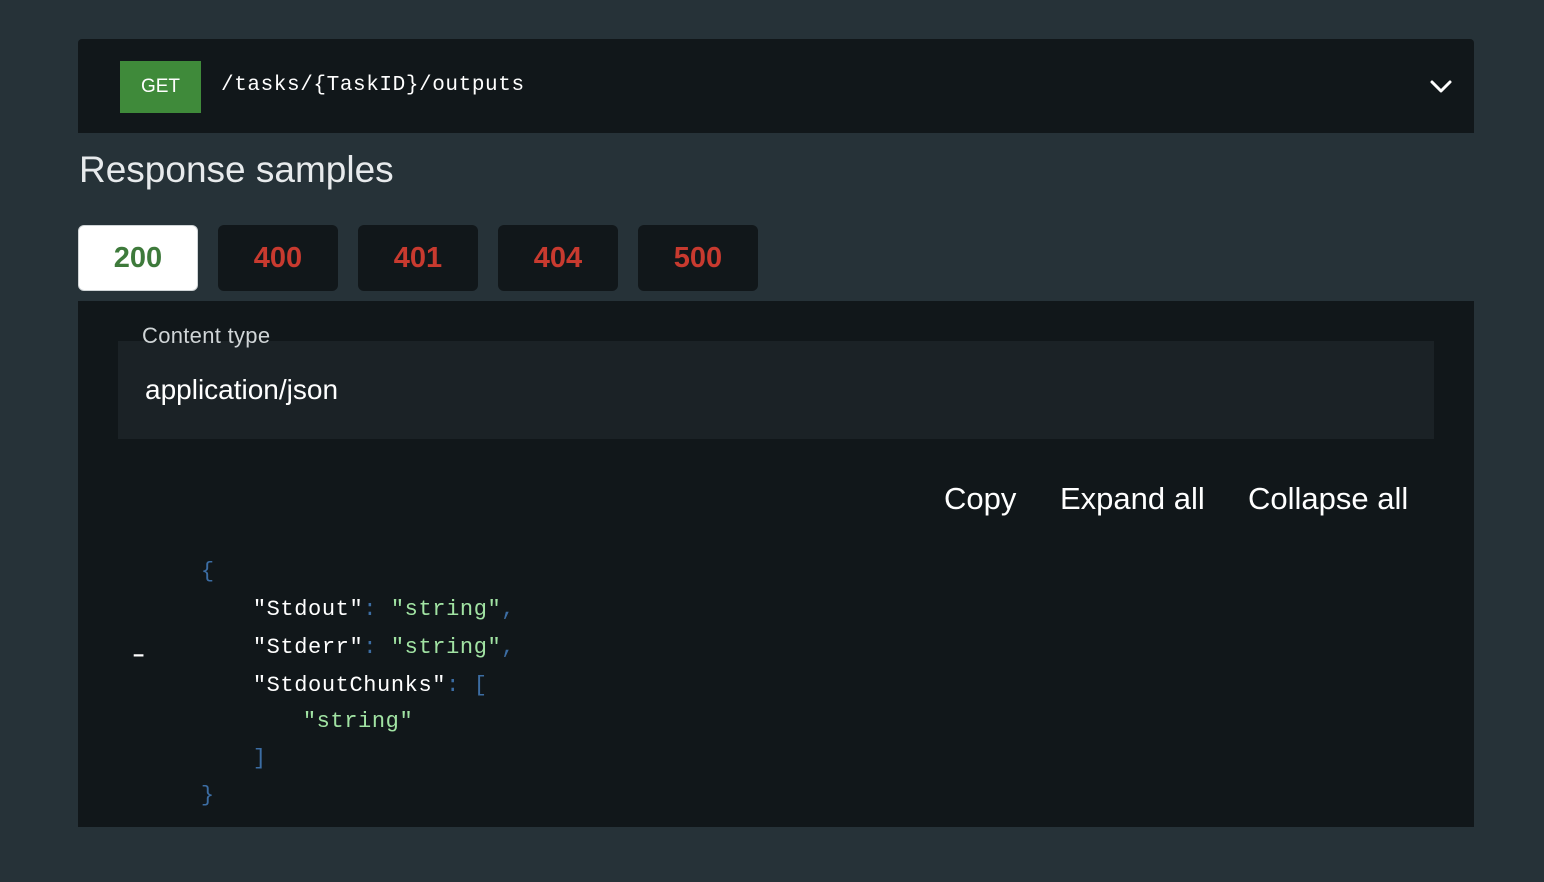  What do you see at coordinates (776, 390) in the screenshot?
I see `content-type-select: application/json` at bounding box center [776, 390].